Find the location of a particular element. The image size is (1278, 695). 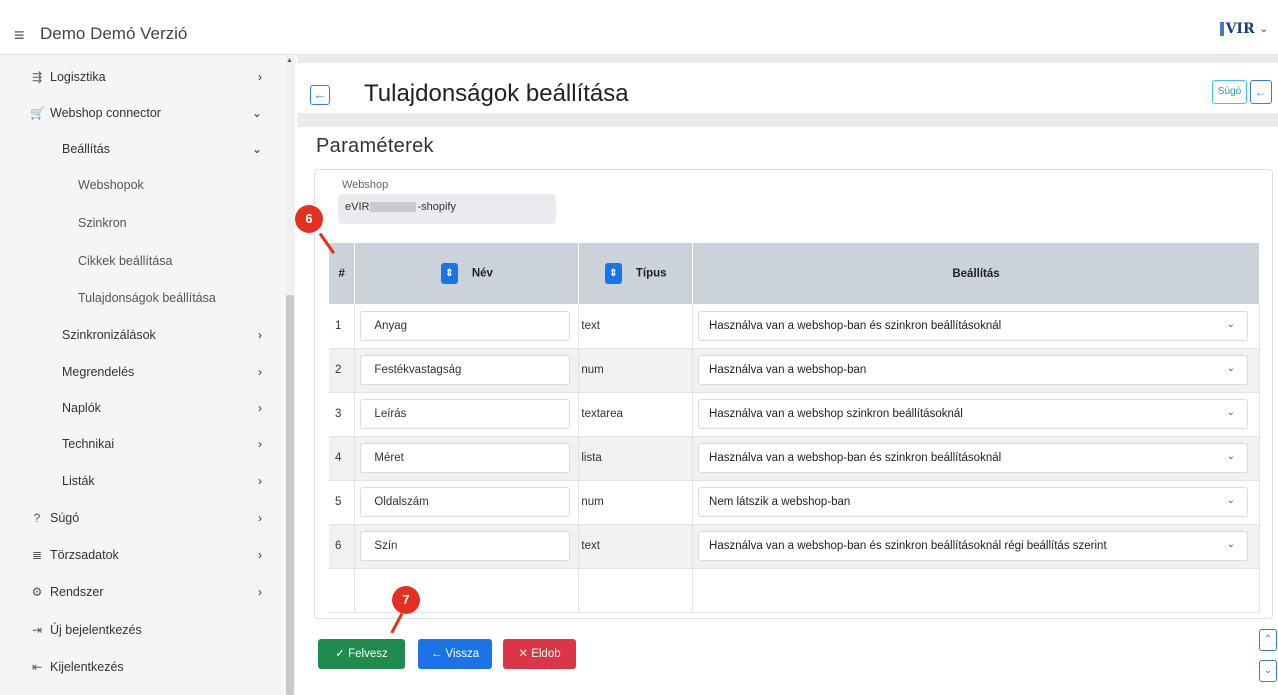

cart-icon: 🛒 is located at coordinates (37, 113).